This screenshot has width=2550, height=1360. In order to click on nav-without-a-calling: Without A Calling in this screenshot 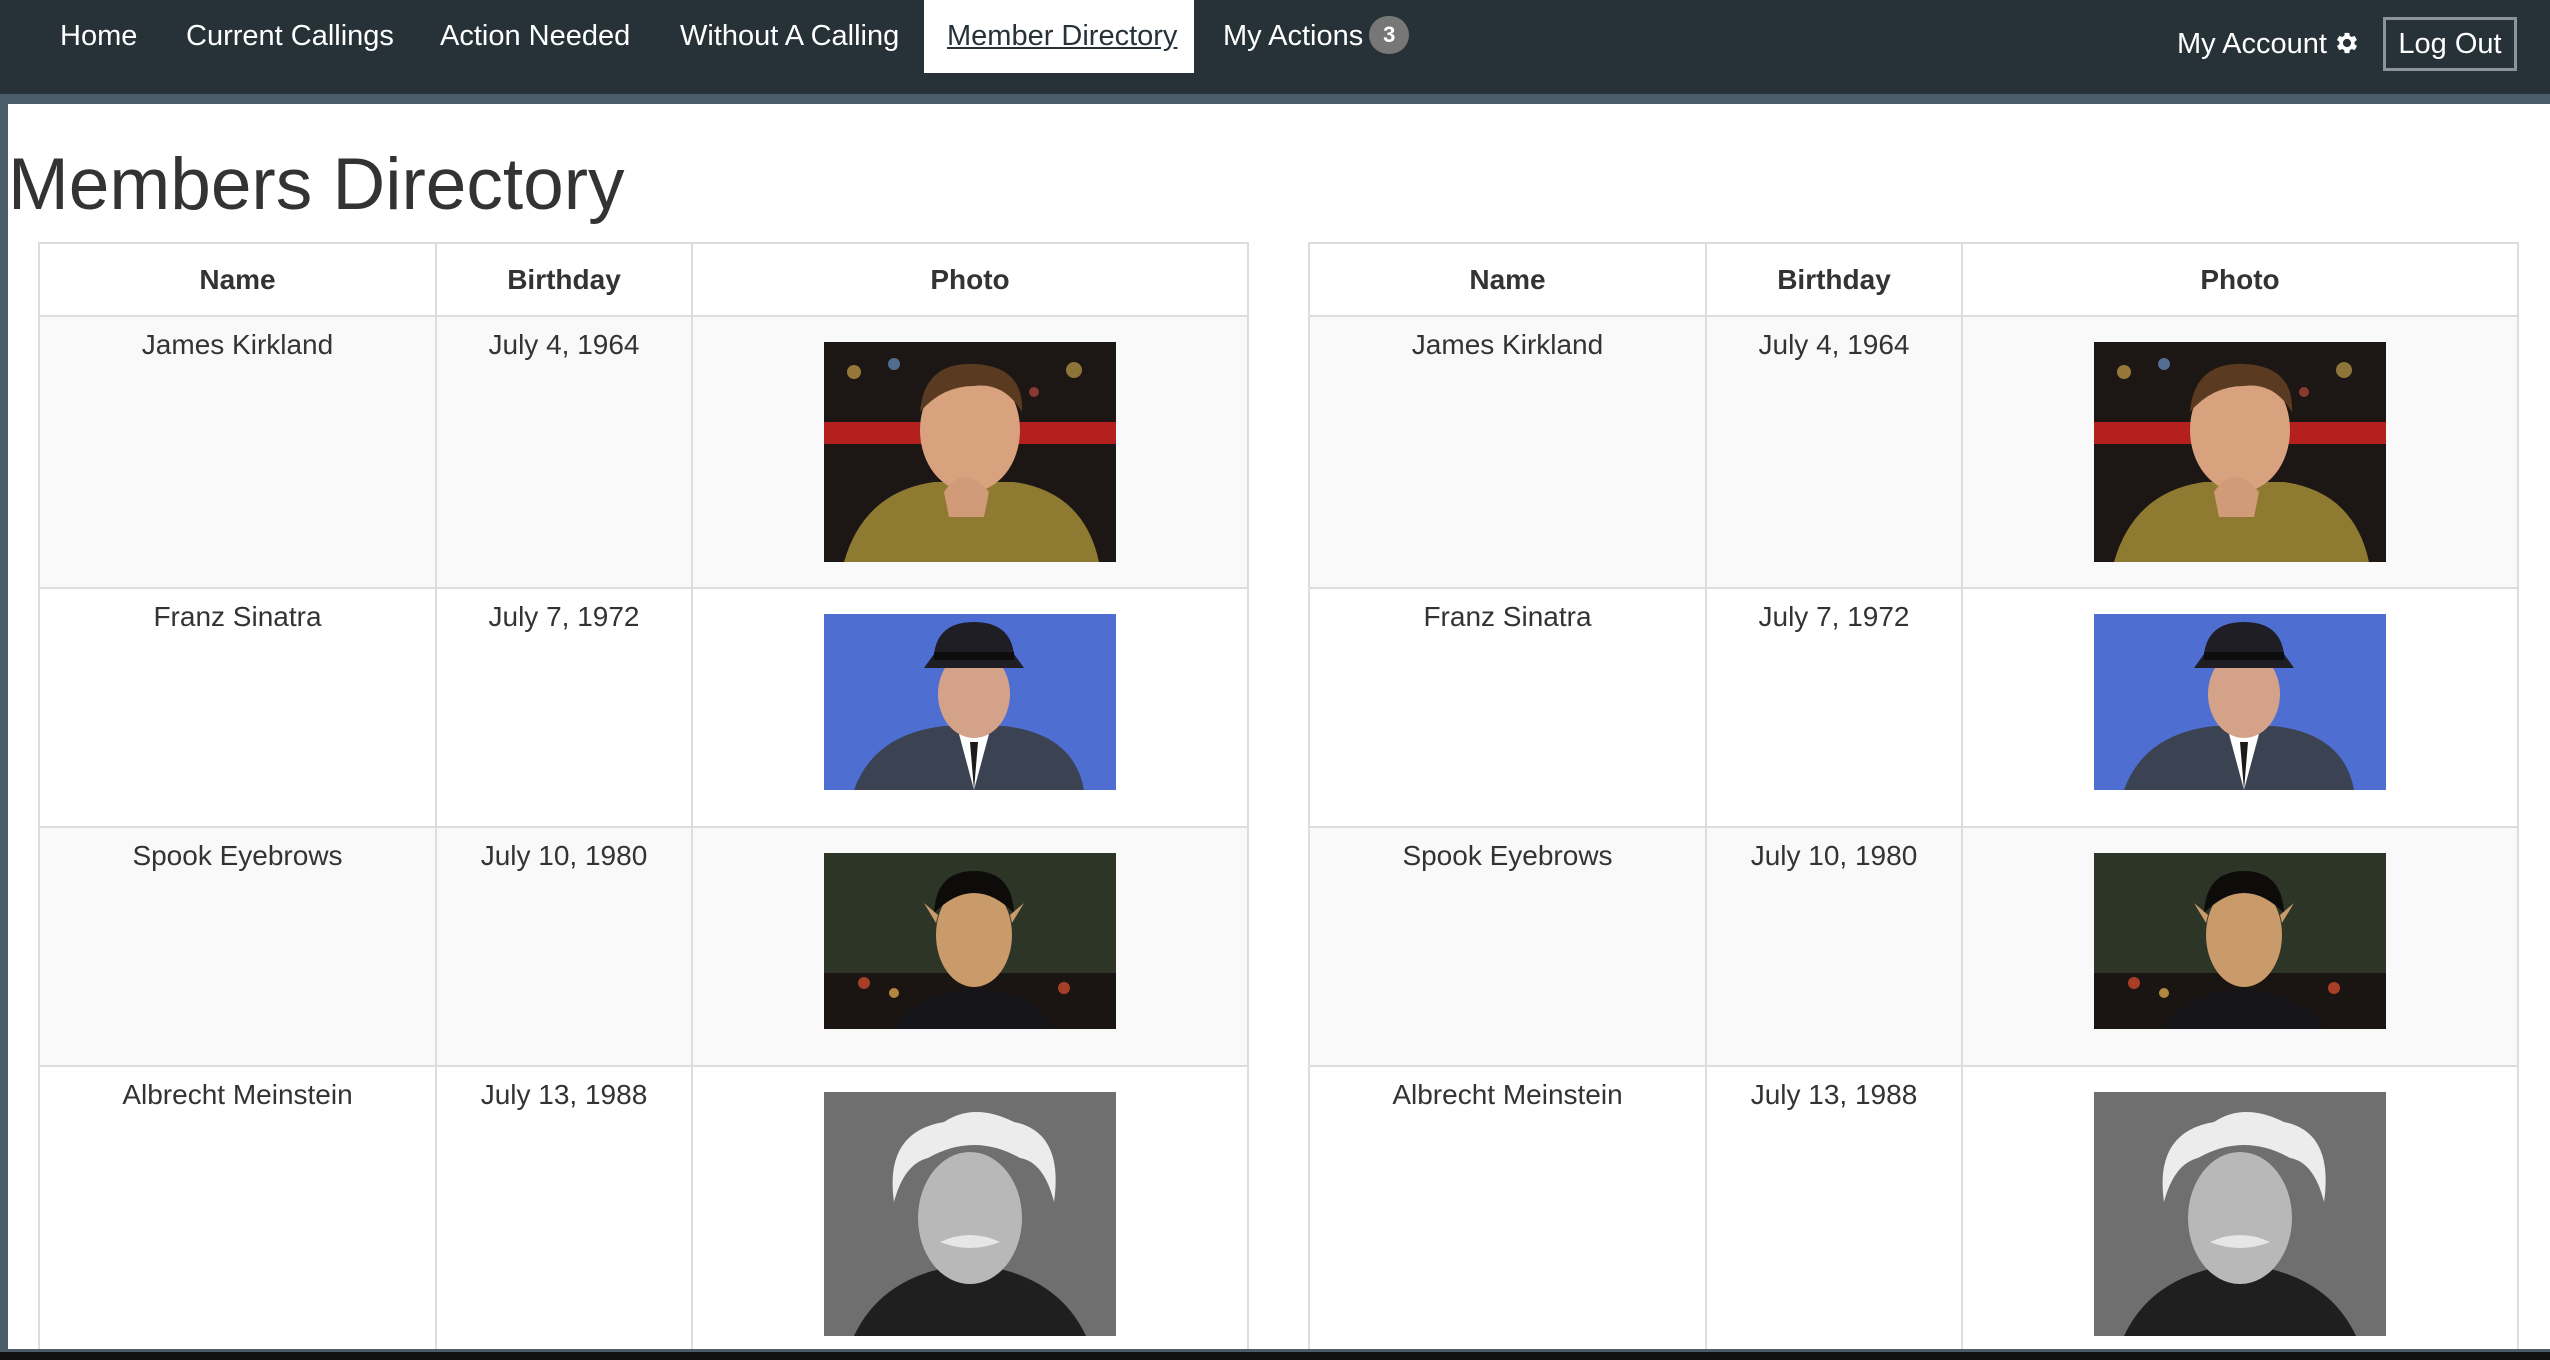, I will do `click(789, 36)`.